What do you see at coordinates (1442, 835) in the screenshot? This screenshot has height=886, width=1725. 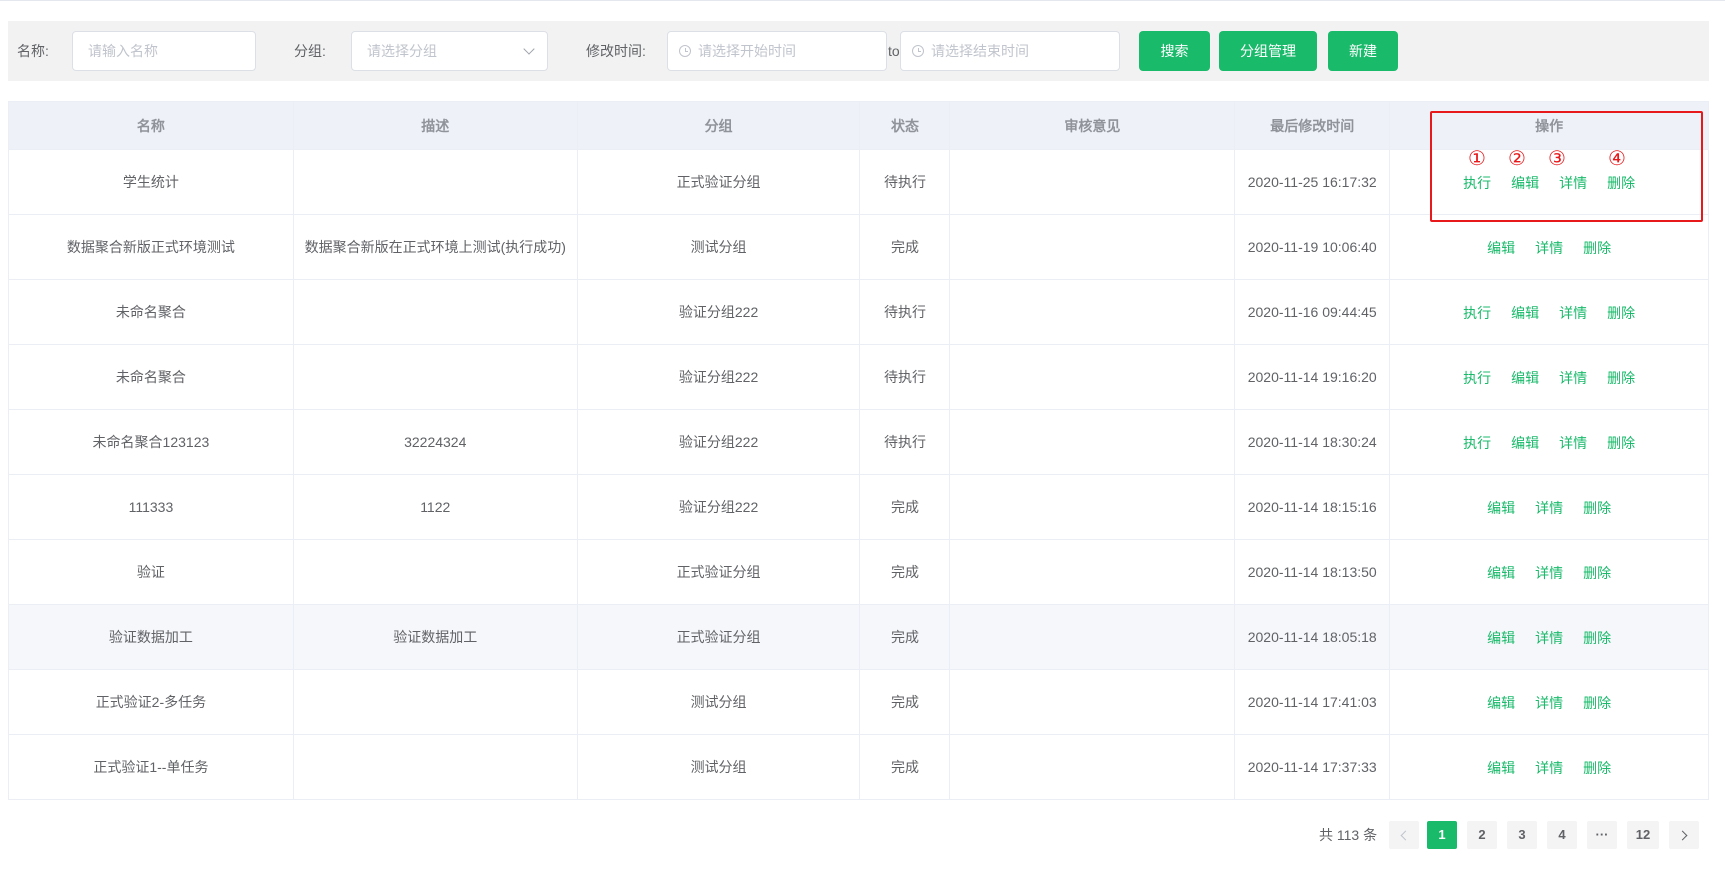 I see `page-button-1: 1` at bounding box center [1442, 835].